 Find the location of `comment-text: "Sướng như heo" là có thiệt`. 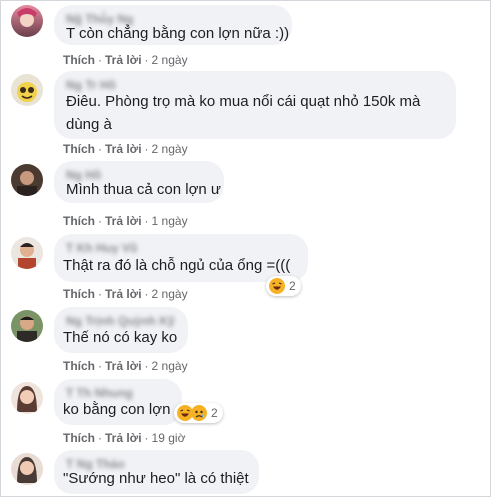

comment-text: "Sướng như heo" là có thiệt is located at coordinates (156, 478).